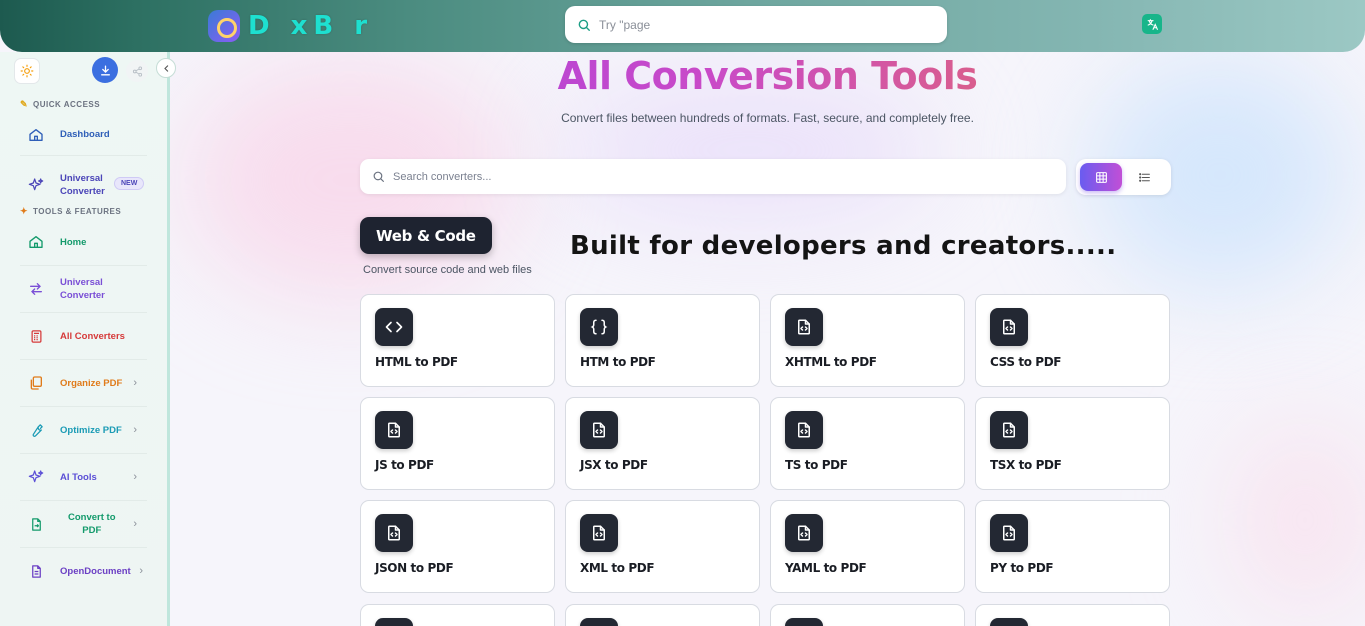  What do you see at coordinates (83, 336) in the screenshot?
I see `sidebar-item-all-converters: All Converters` at bounding box center [83, 336].